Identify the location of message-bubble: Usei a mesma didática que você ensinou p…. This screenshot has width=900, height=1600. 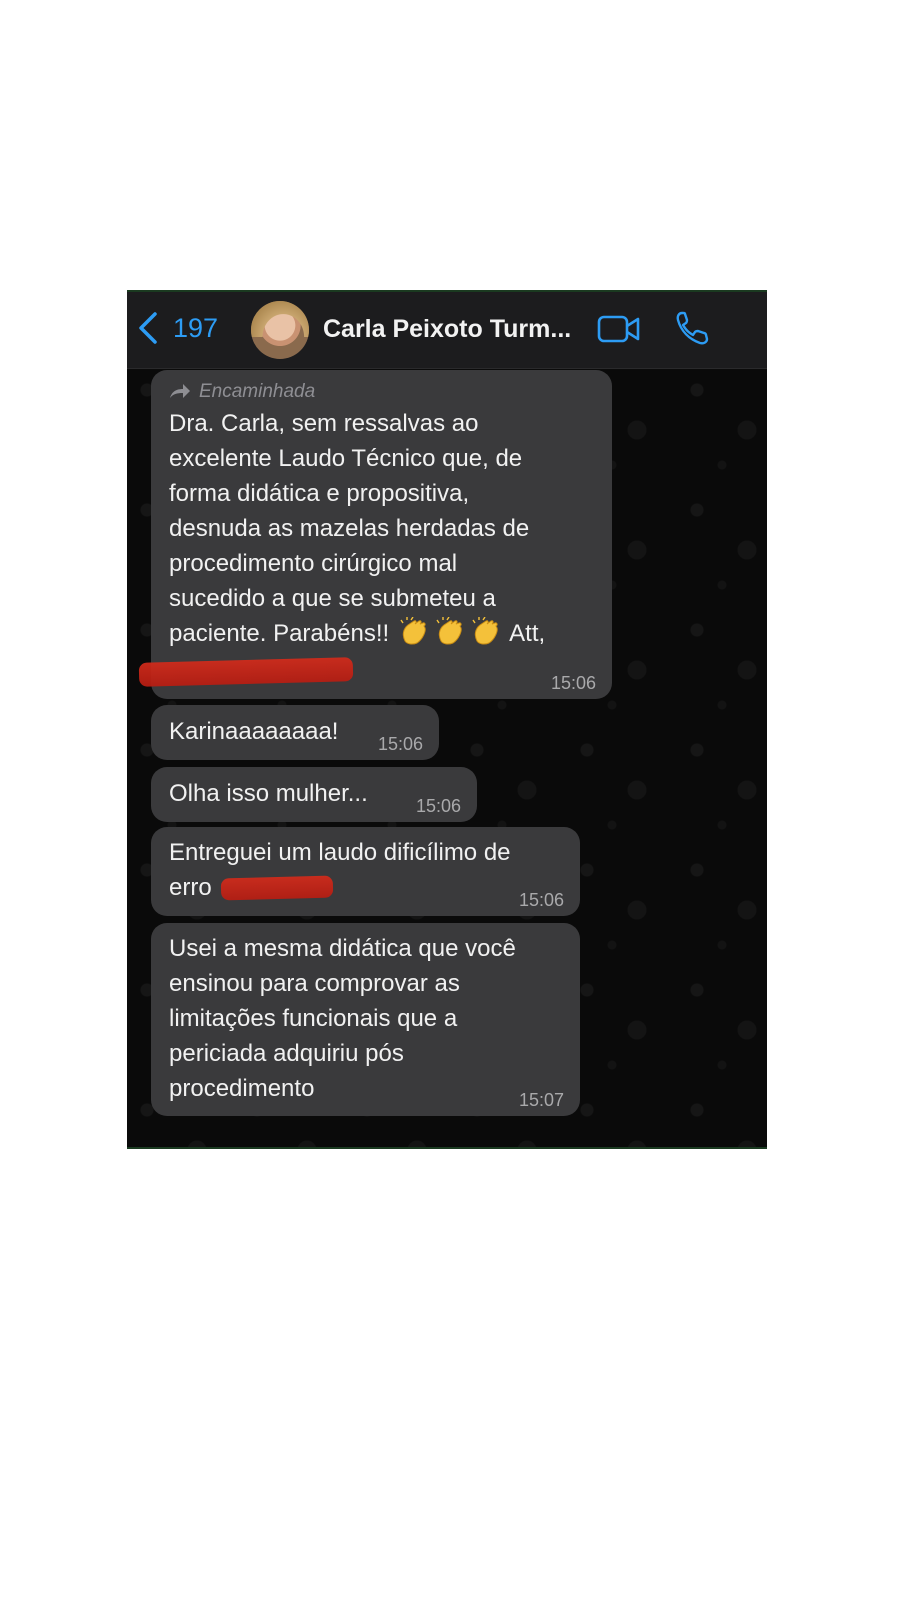
(365, 1019).